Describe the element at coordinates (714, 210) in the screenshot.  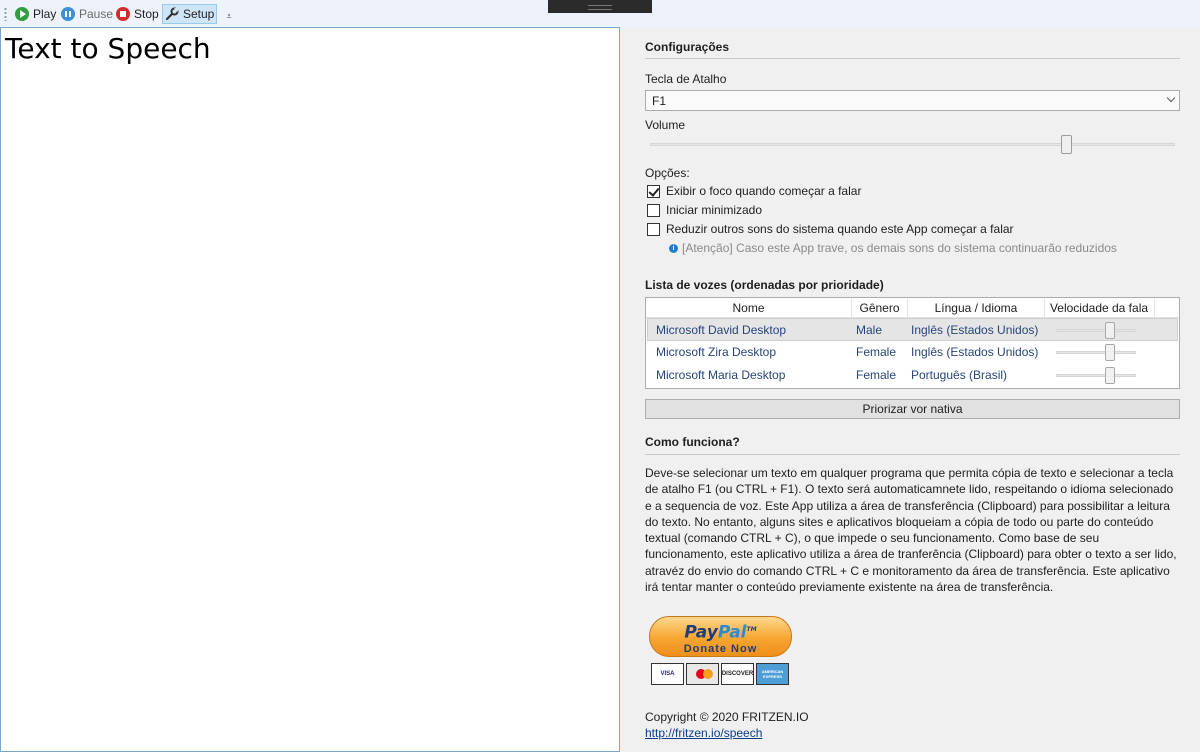
I see `option-start-minimized-label: Iniciar minimizado` at that location.